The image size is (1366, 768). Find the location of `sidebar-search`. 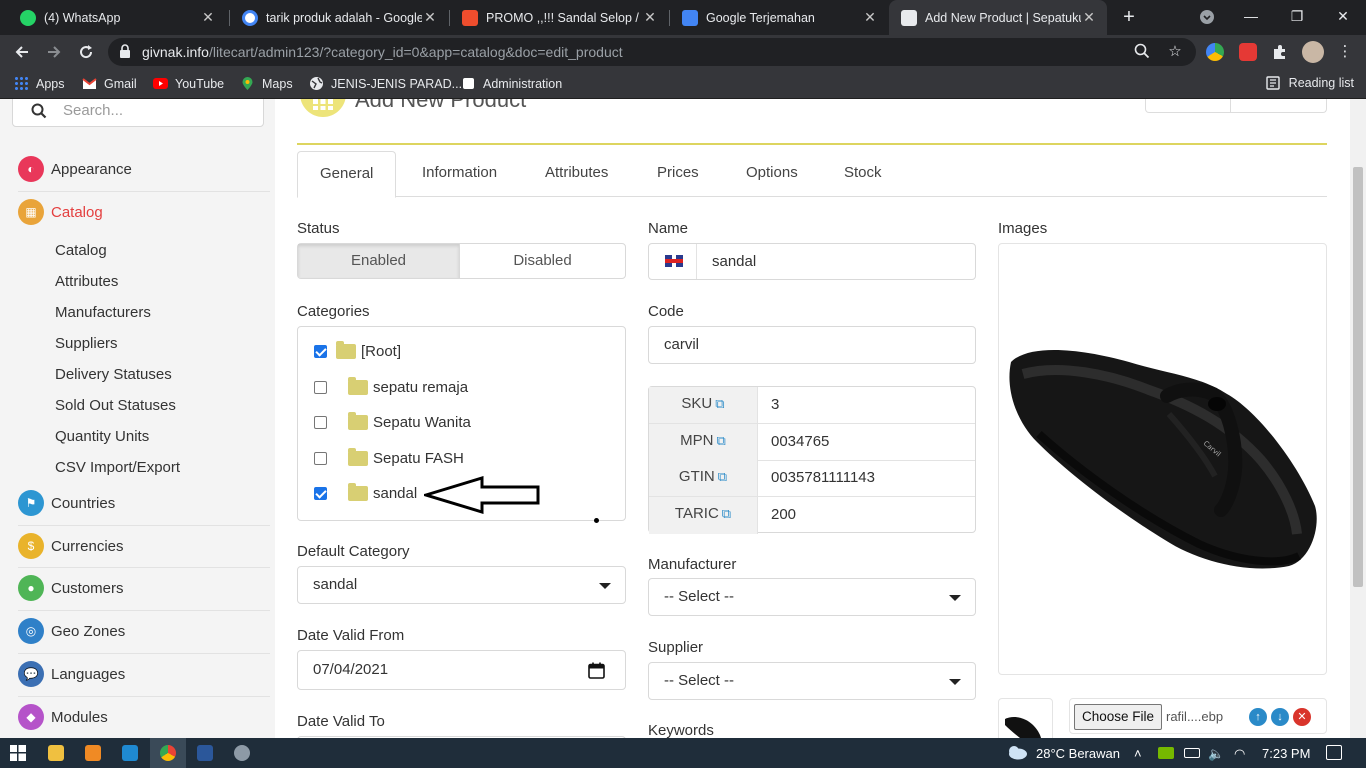

sidebar-search is located at coordinates (138, 113).